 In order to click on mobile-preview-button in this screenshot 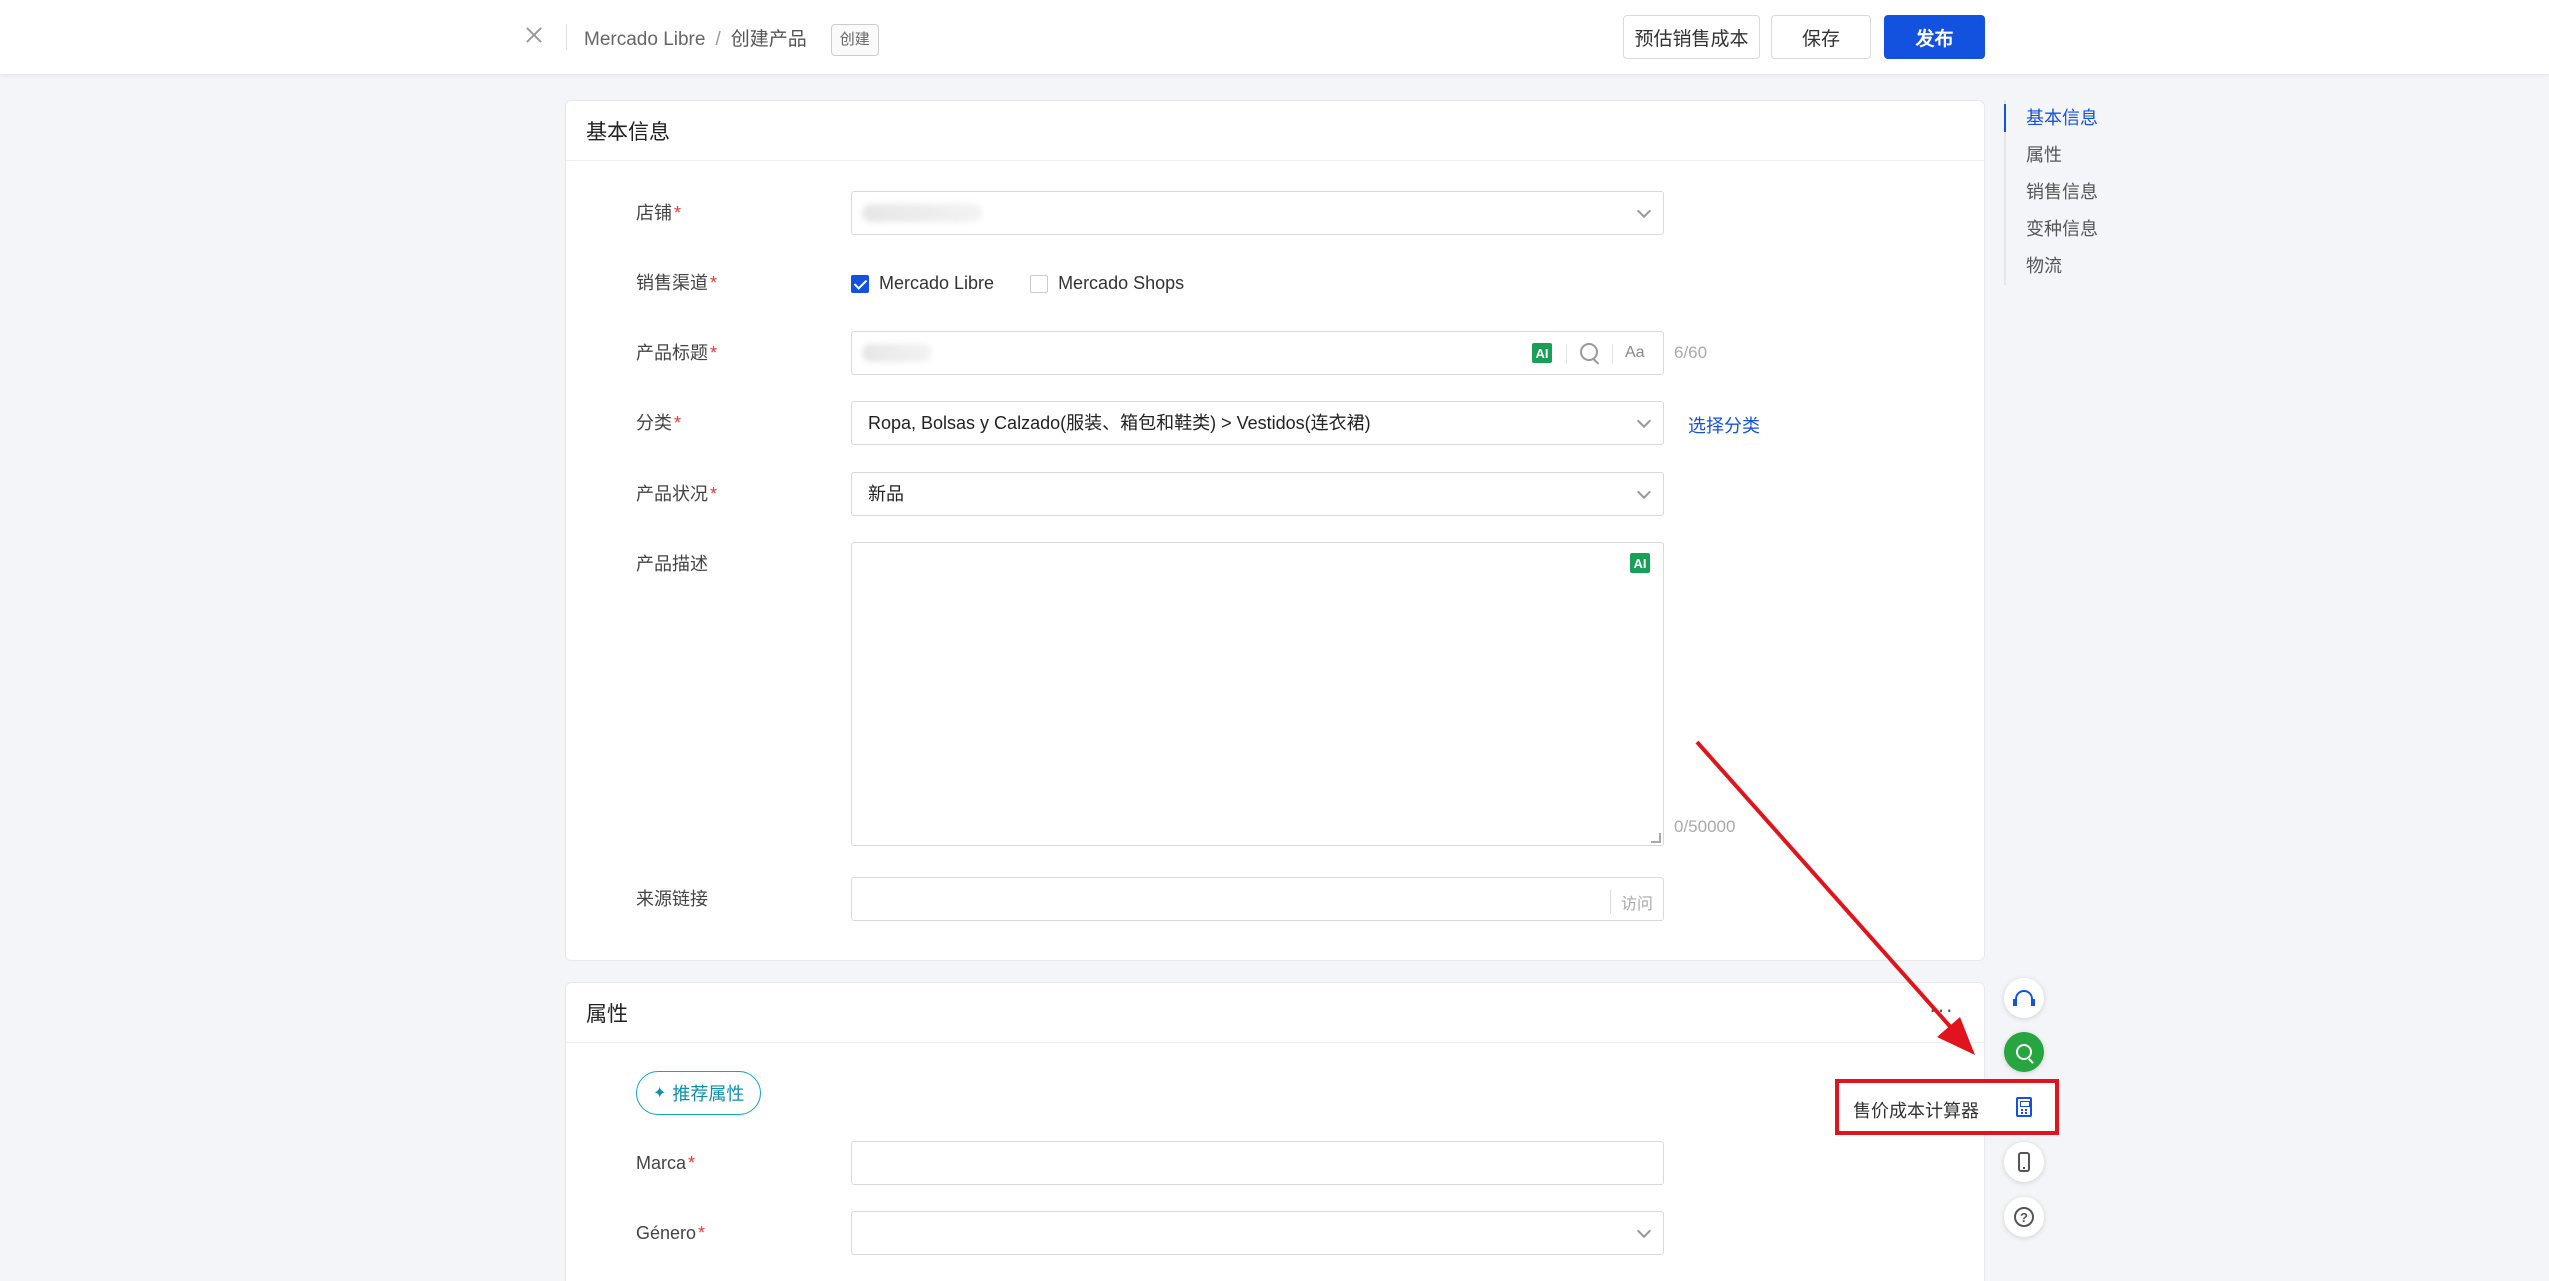, I will do `click(2024, 1162)`.